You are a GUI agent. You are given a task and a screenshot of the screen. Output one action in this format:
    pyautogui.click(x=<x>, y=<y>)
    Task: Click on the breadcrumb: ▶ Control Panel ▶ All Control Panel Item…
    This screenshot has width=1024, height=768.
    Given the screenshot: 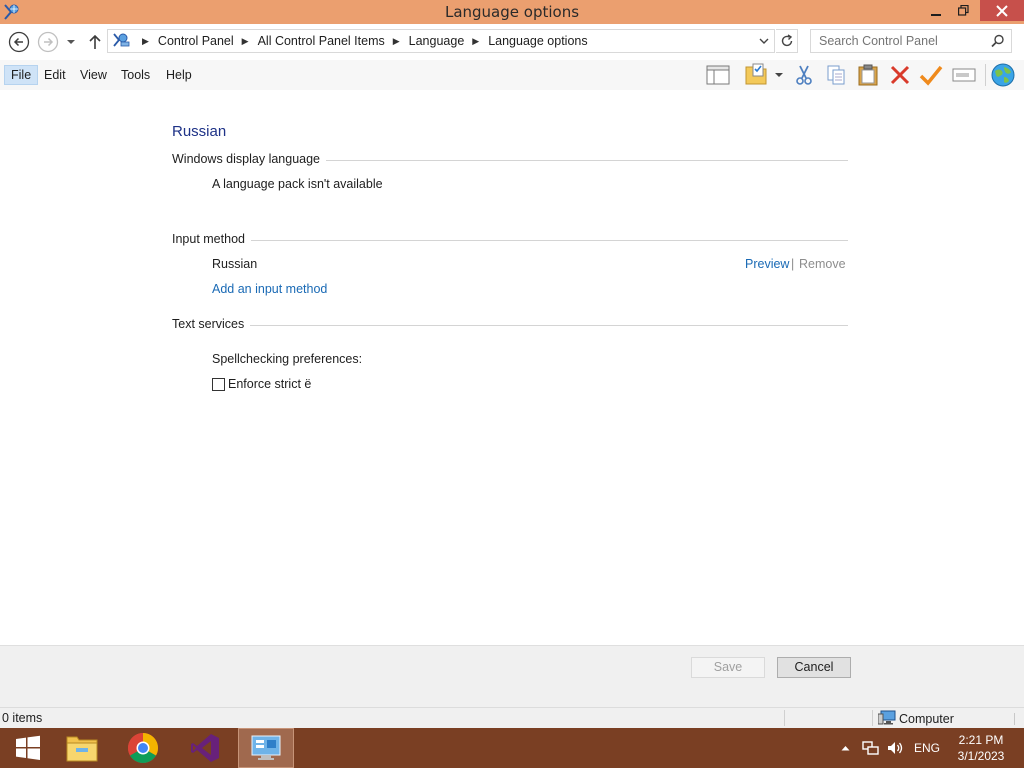 What is the action you would take?
    pyautogui.click(x=350, y=41)
    